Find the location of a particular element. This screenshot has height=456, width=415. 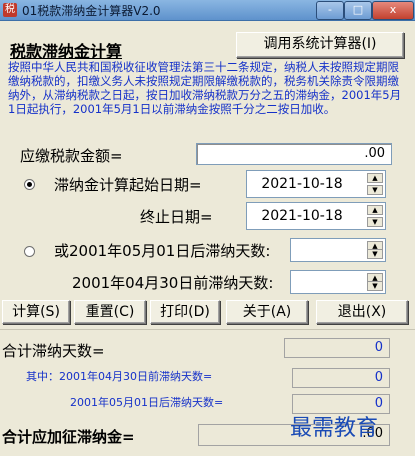

before-days-label: 2001年04月30日前滞纳天数: is located at coordinates (173, 283).